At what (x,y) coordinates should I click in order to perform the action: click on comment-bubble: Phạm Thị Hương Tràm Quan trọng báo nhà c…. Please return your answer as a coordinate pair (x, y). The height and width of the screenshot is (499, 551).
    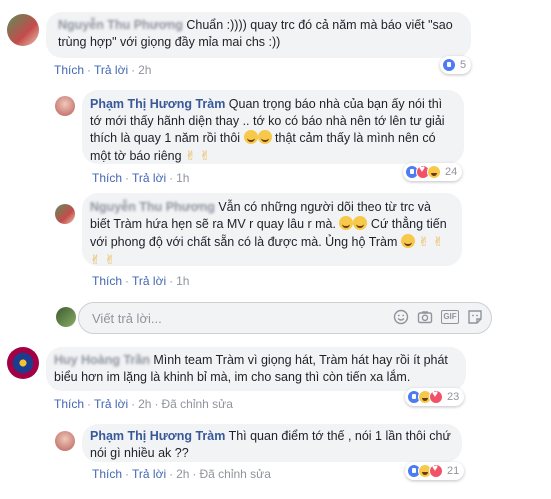
    Looking at the image, I should click on (273, 127).